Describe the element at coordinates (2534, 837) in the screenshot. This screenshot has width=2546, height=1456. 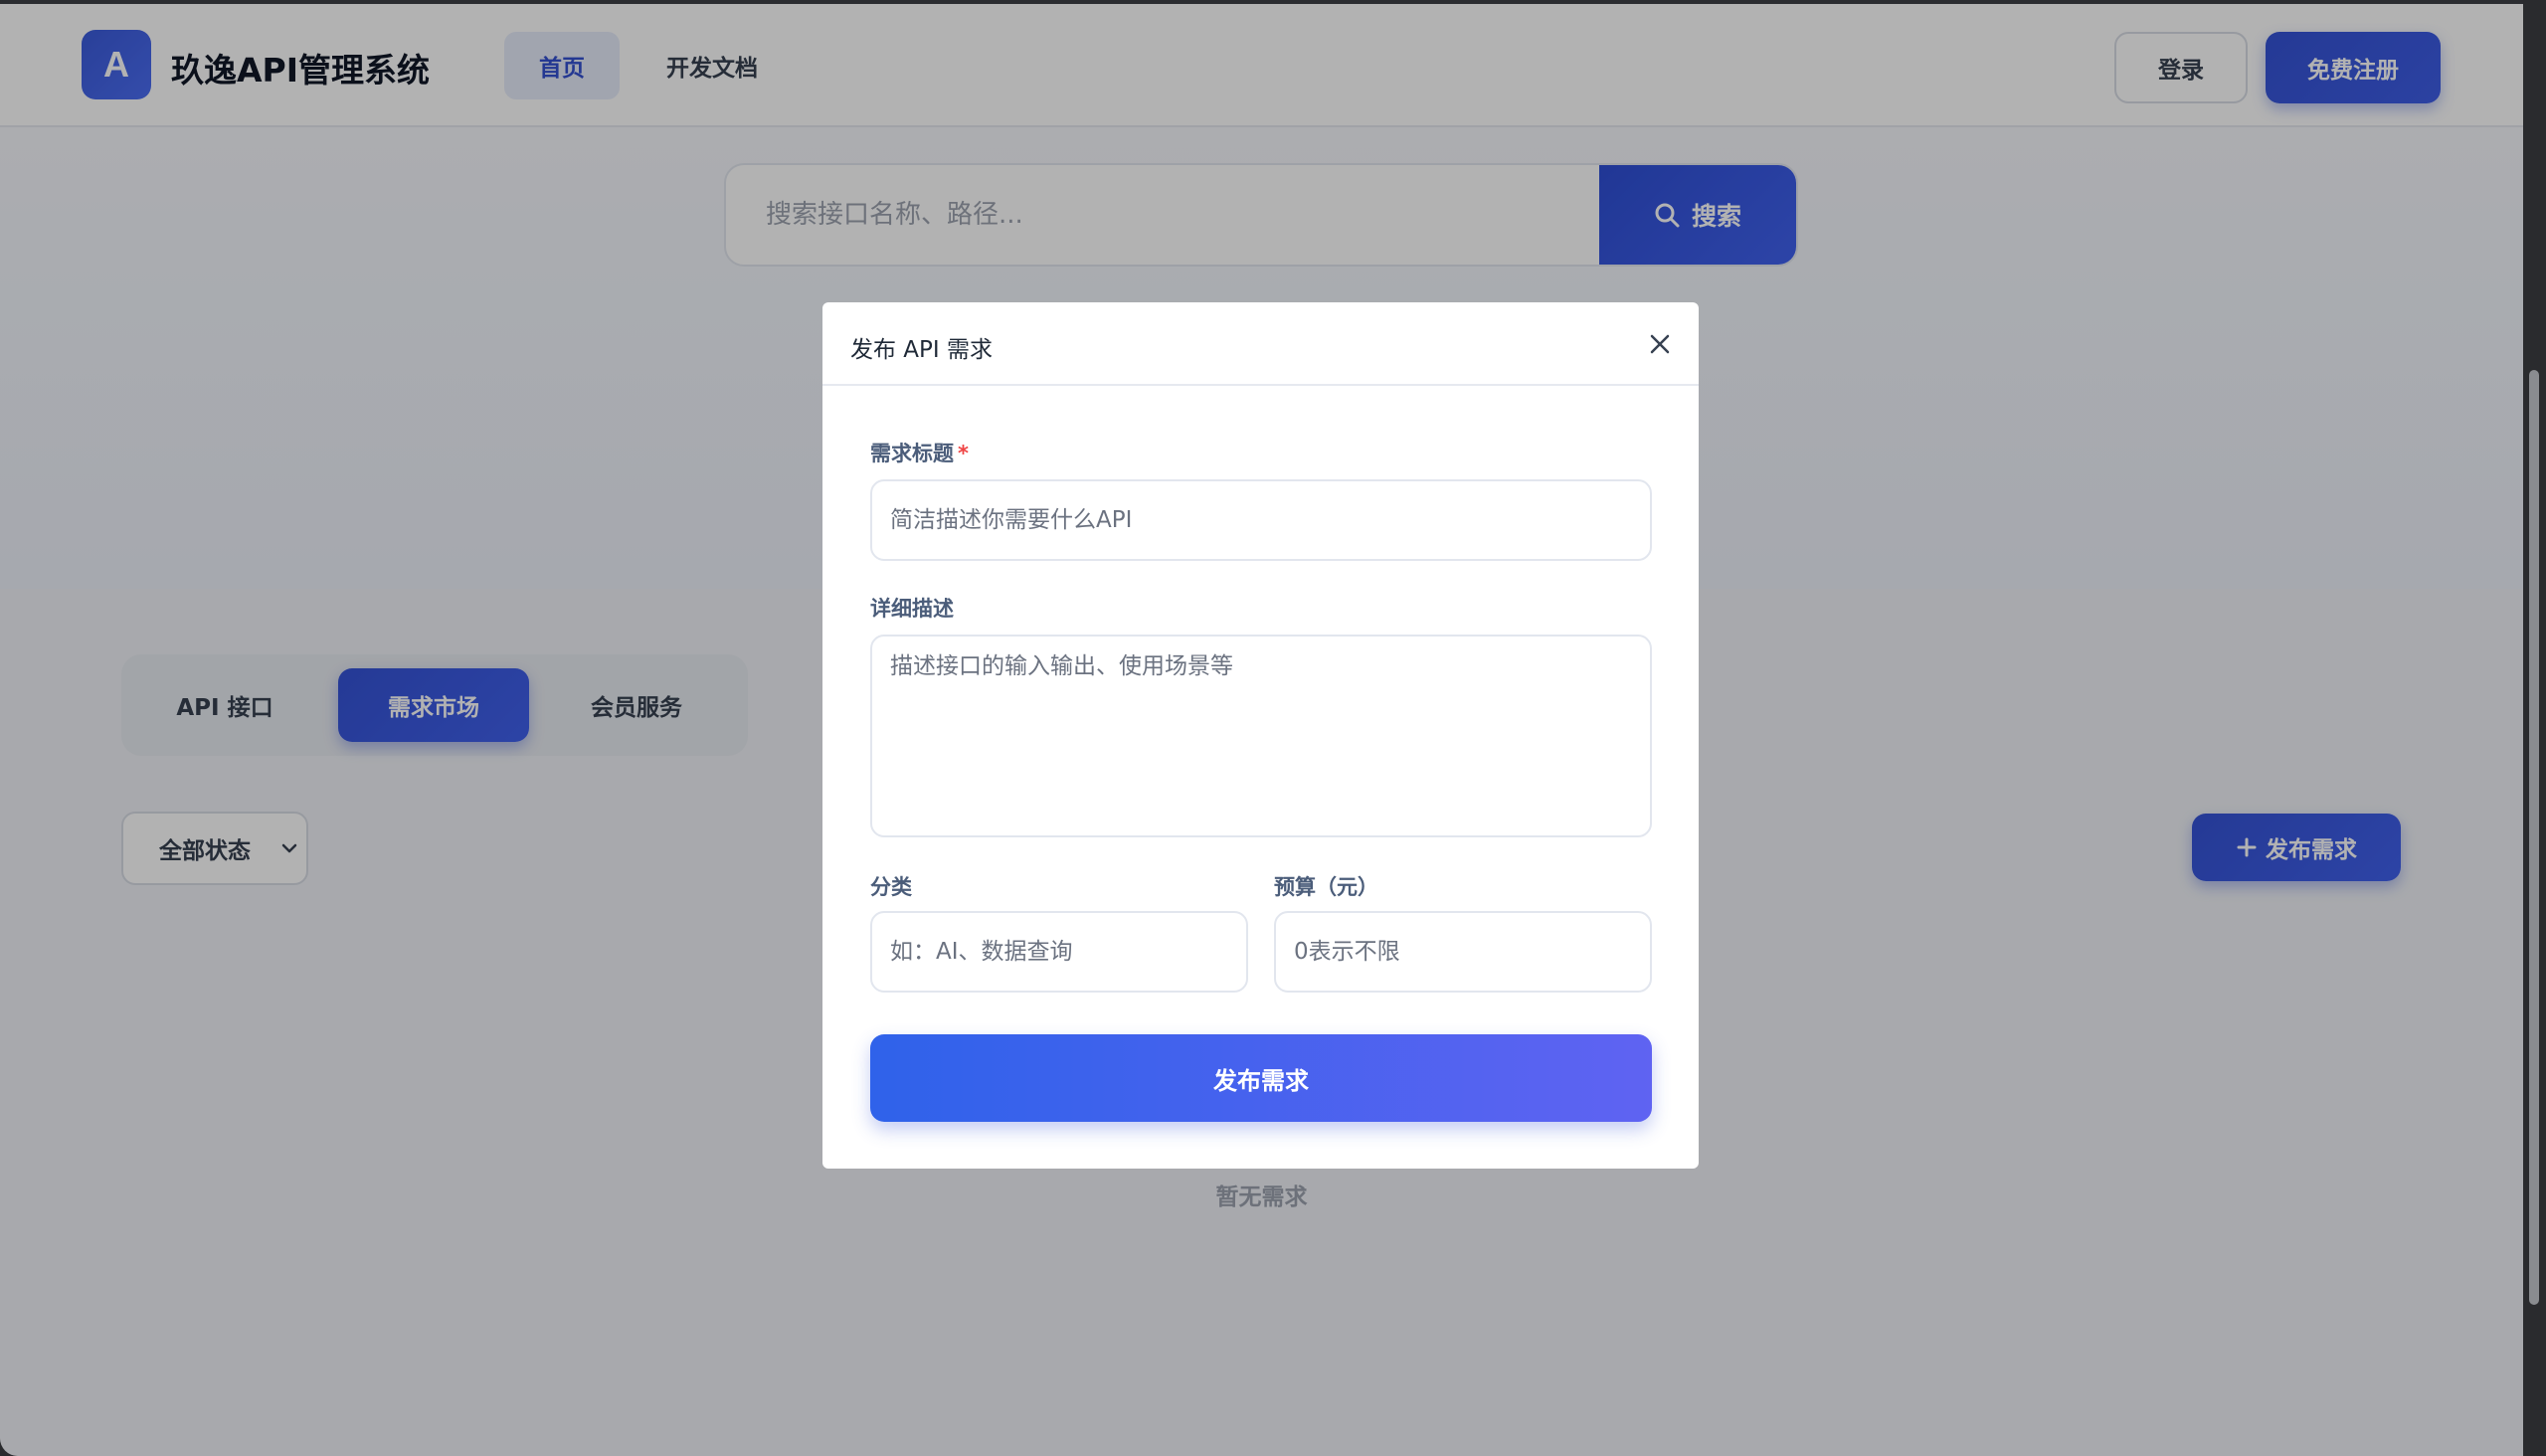
I see `scrollbar-thumb` at that location.